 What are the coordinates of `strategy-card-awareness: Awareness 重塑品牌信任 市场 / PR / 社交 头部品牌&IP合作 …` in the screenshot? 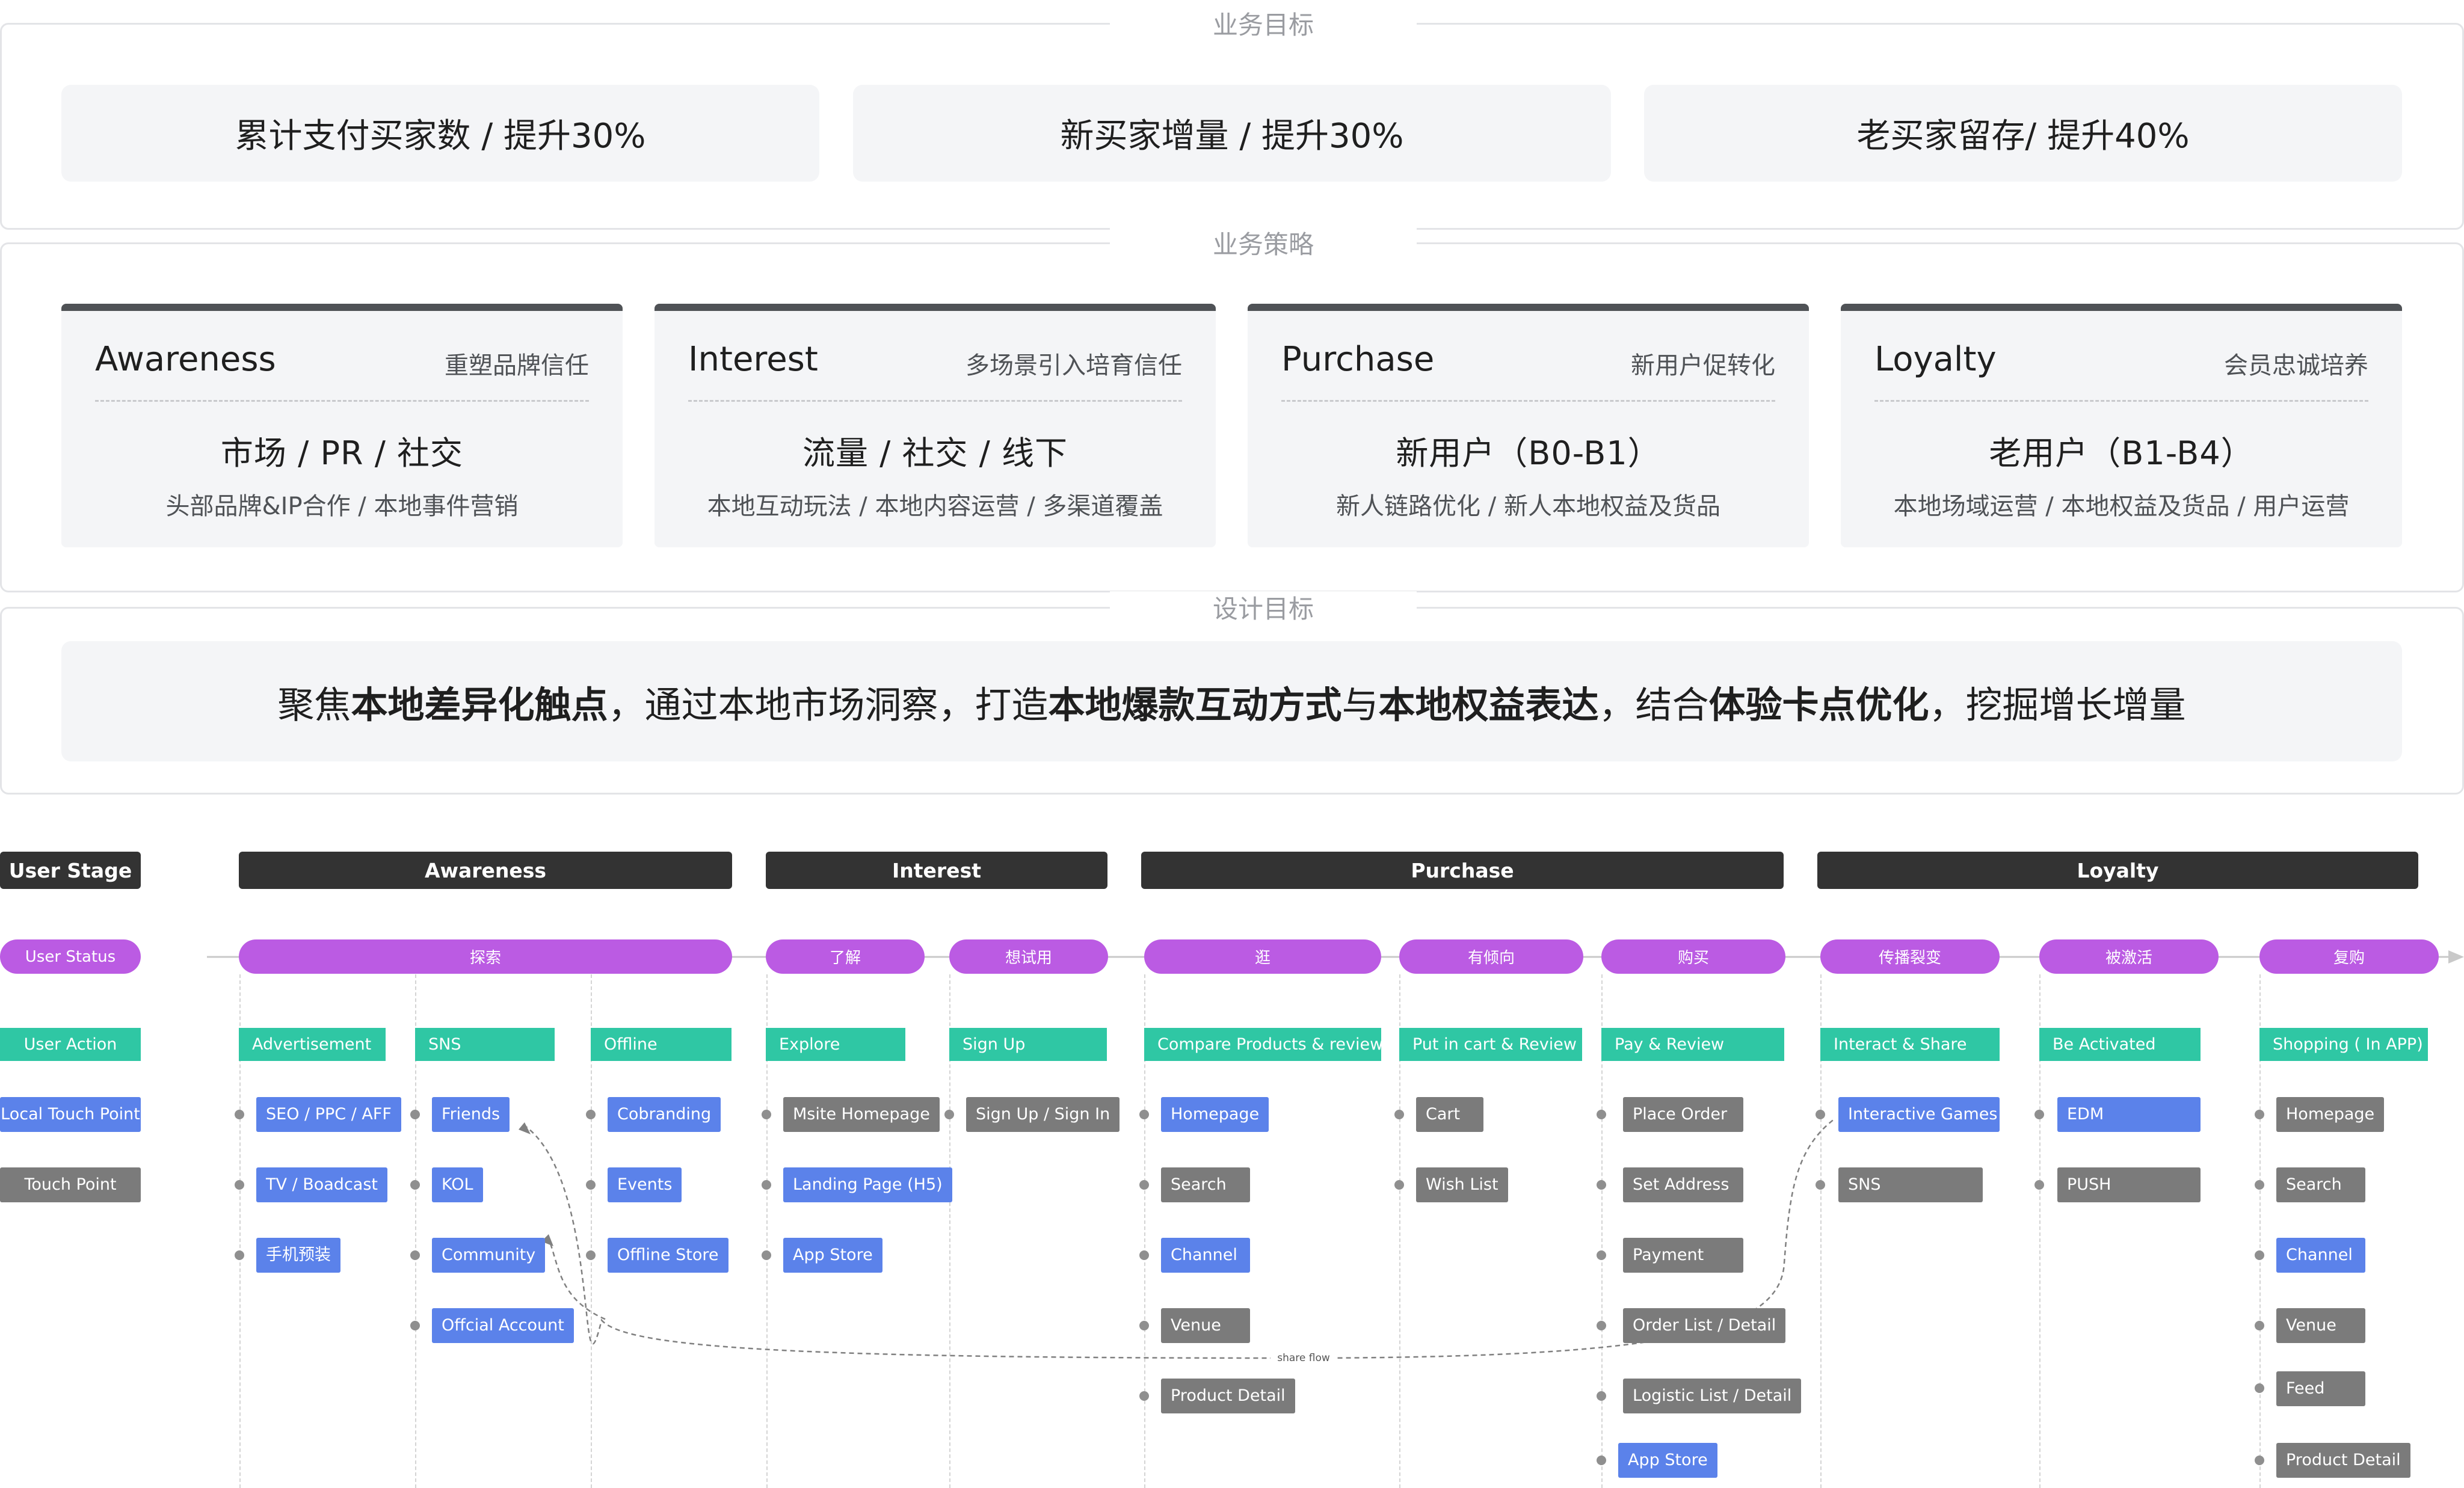 It's located at (342, 425).